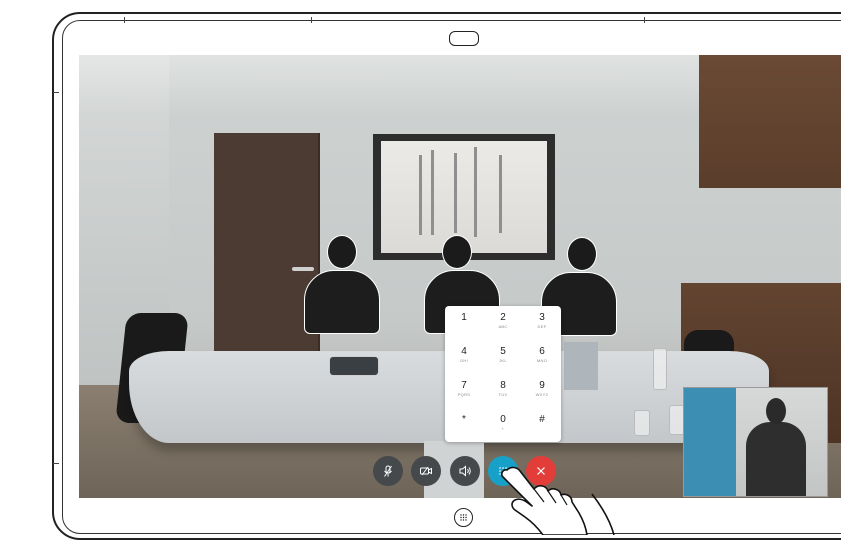 Image resolution: width=841 pixels, height=540 pixels. What do you see at coordinates (776, 459) in the screenshot?
I see `self-view-person` at bounding box center [776, 459].